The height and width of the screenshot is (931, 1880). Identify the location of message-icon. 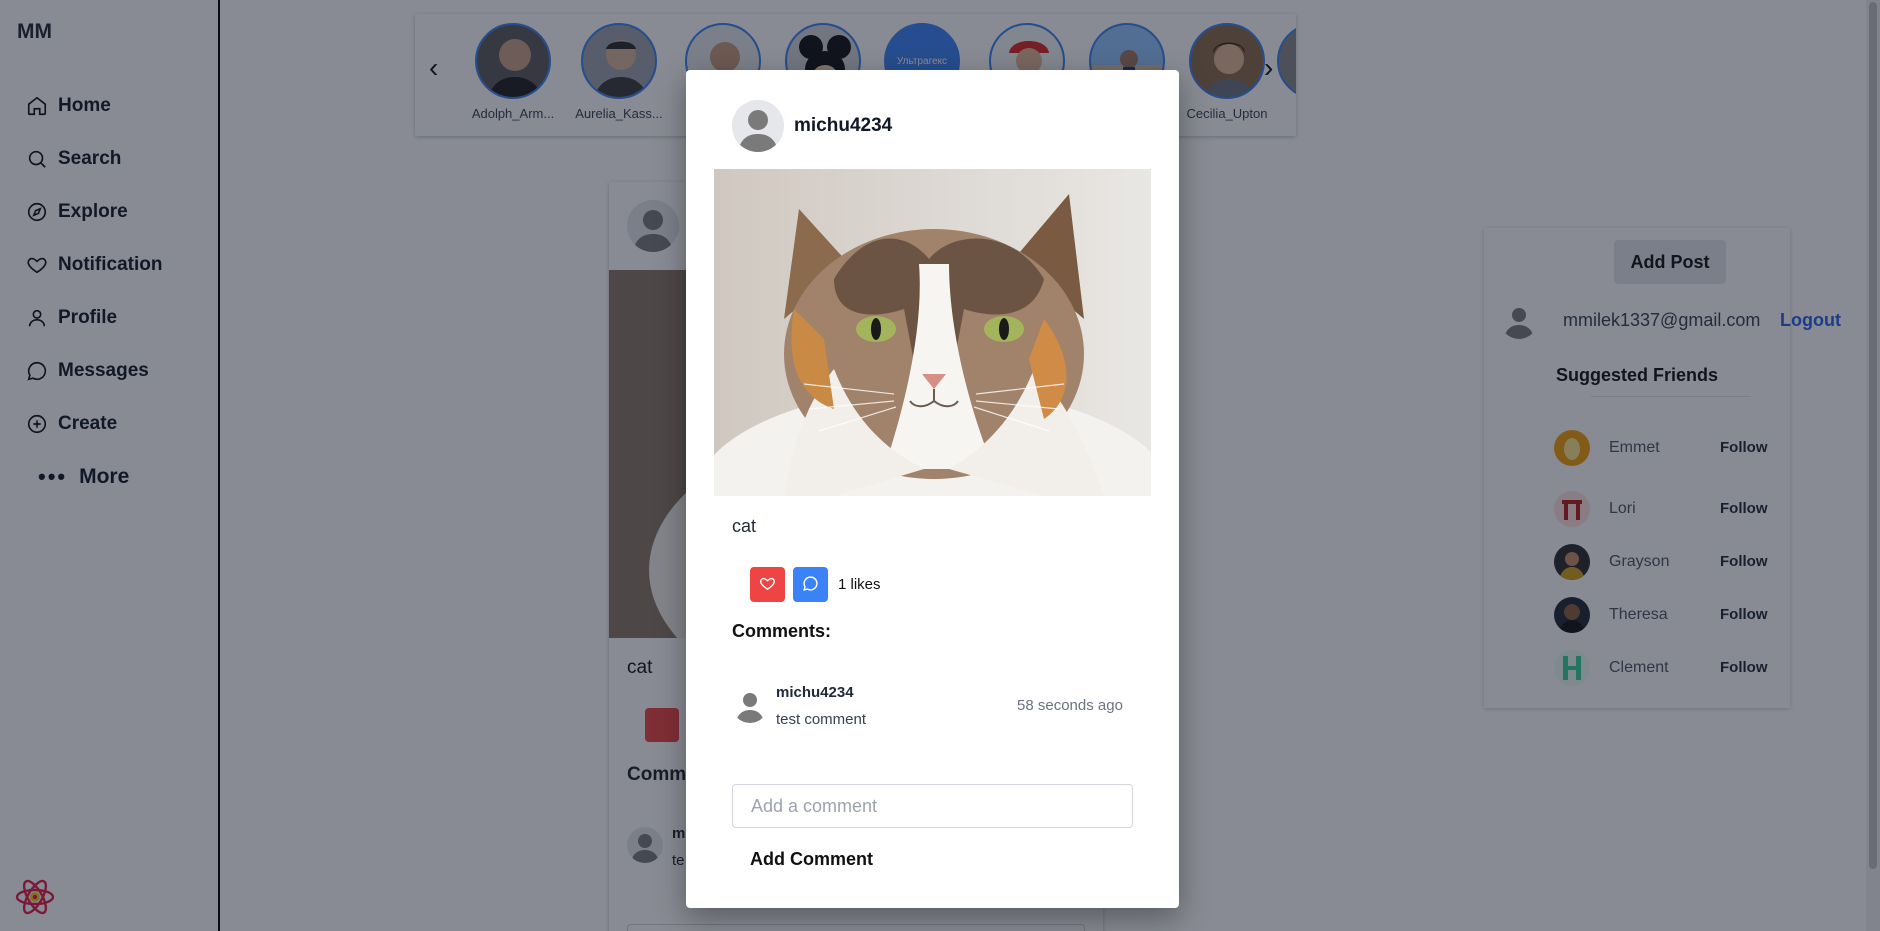
(810, 585).